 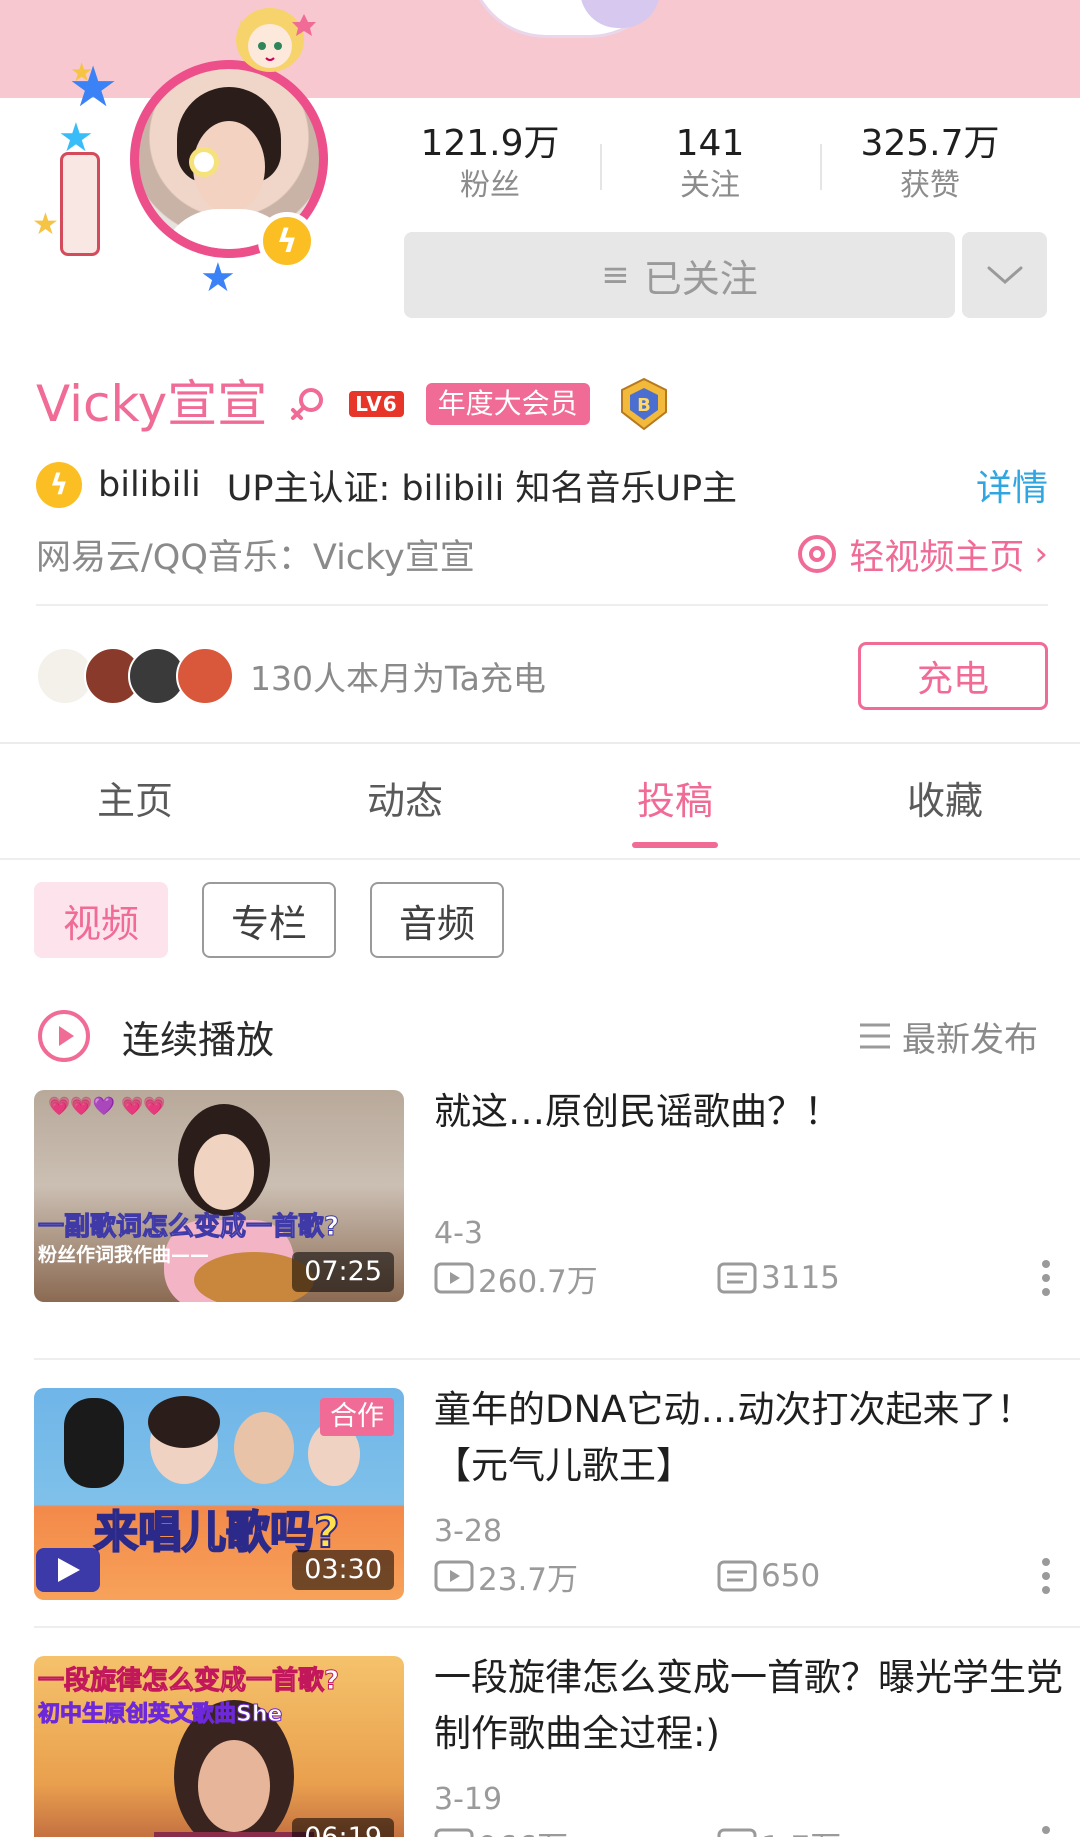 I want to click on video-meta: 966万 1.7万, so click(x=749, y=1830).